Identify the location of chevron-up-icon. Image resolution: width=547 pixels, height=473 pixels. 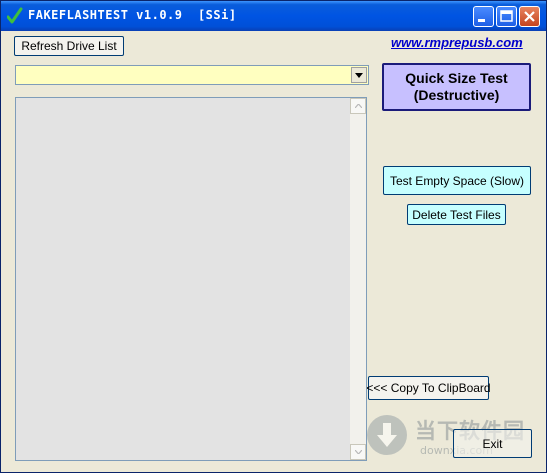
(358, 106).